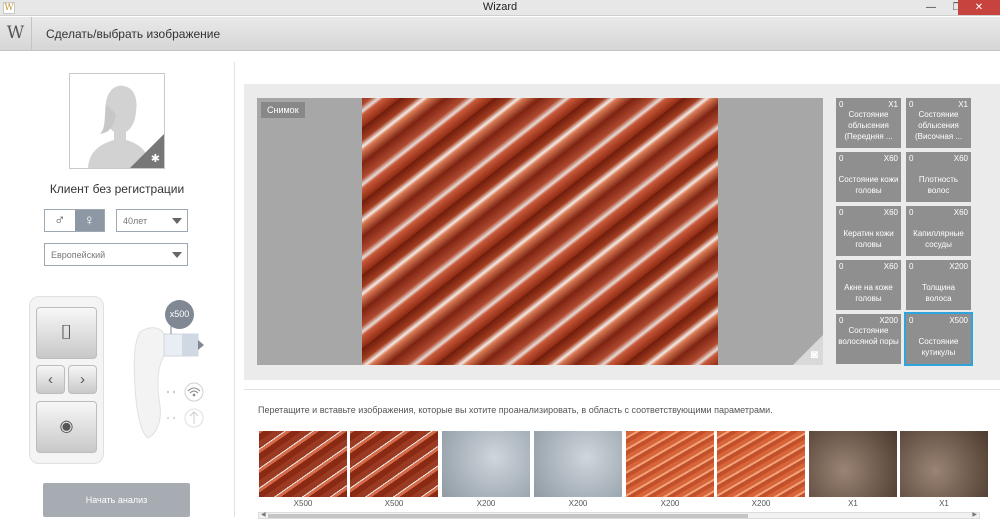 This screenshot has width=1000, height=531. Describe the element at coordinates (938, 339) in the screenshot. I see `tile-parameter-selected: 0 X500 Состояние кутикулы` at that location.